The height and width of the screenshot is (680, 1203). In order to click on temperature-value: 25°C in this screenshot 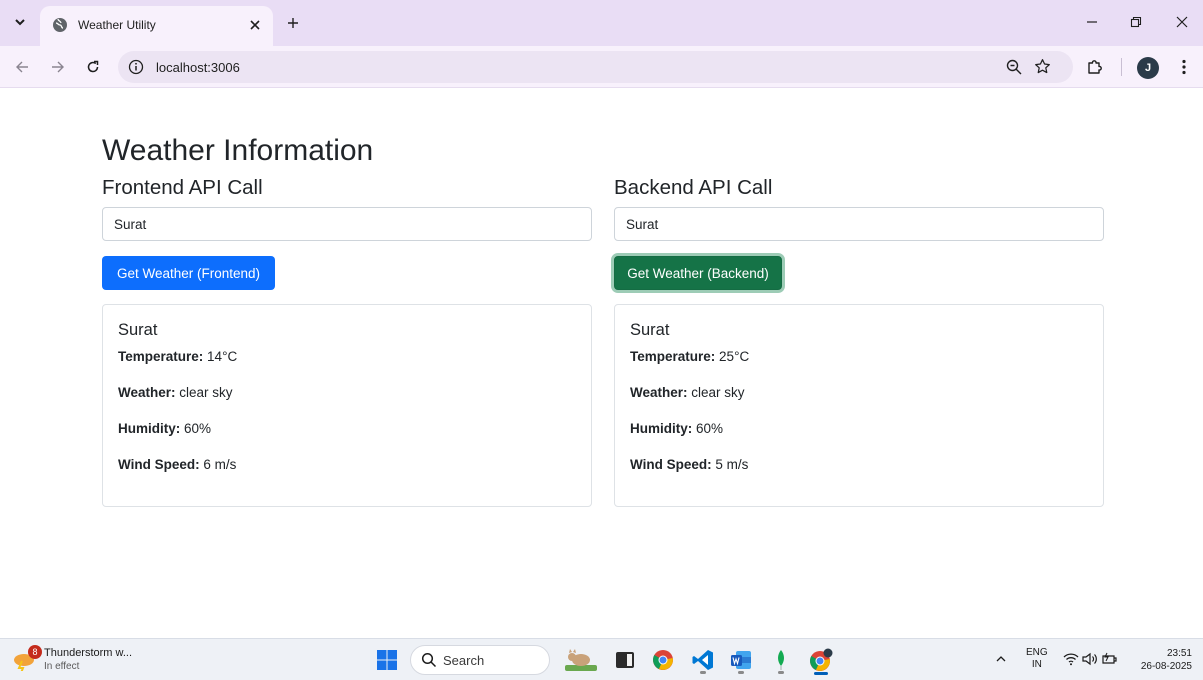, I will do `click(734, 356)`.